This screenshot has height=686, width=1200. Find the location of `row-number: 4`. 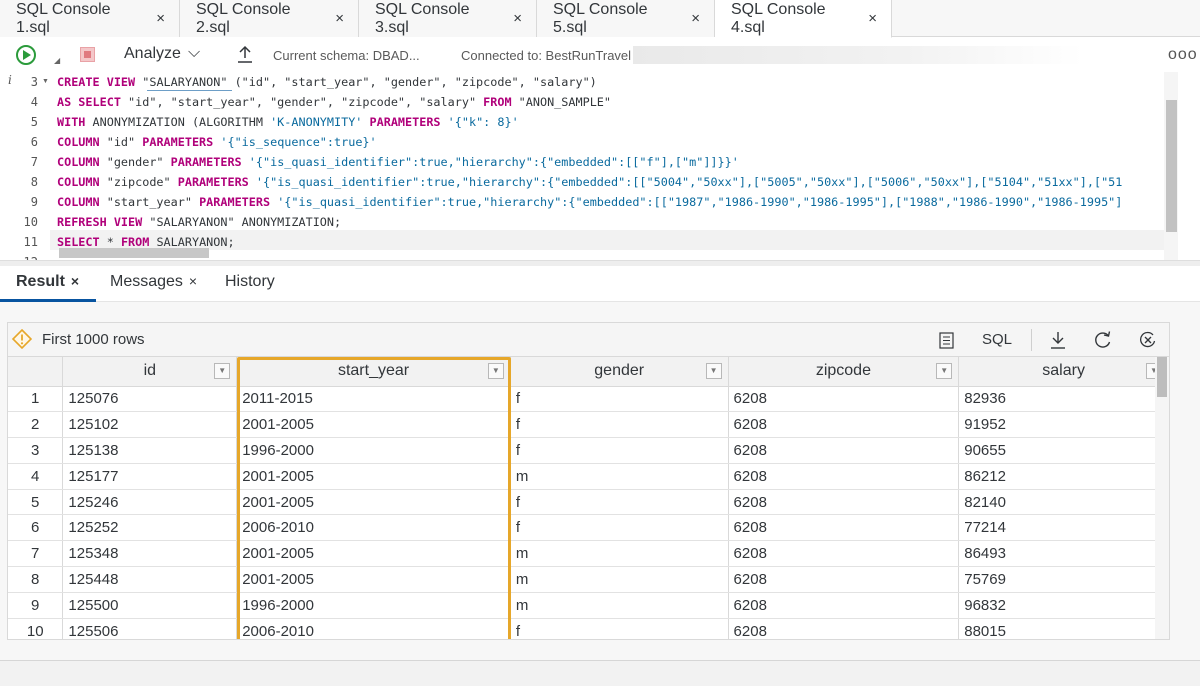

row-number: 4 is located at coordinates (36, 476).